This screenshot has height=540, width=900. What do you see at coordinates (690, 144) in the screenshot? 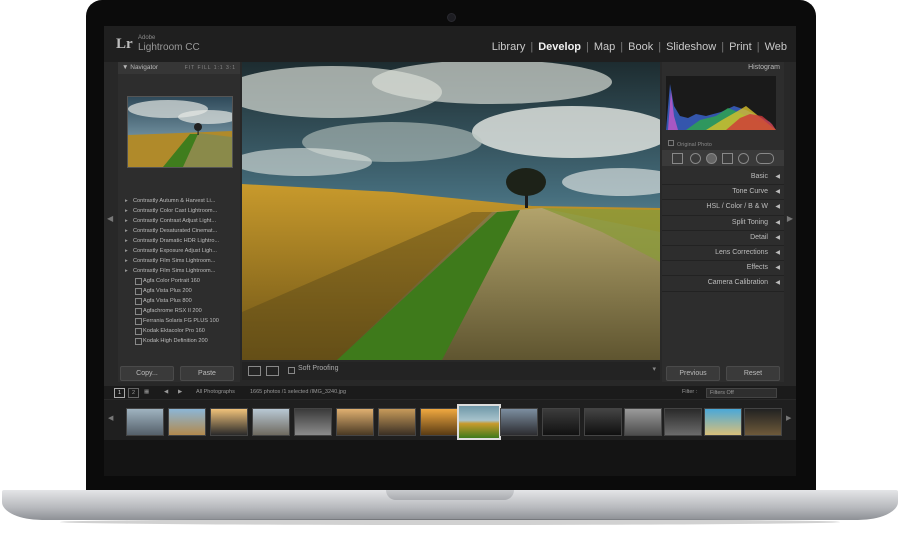
I see `original-photo-label: Original Photo` at bounding box center [690, 144].